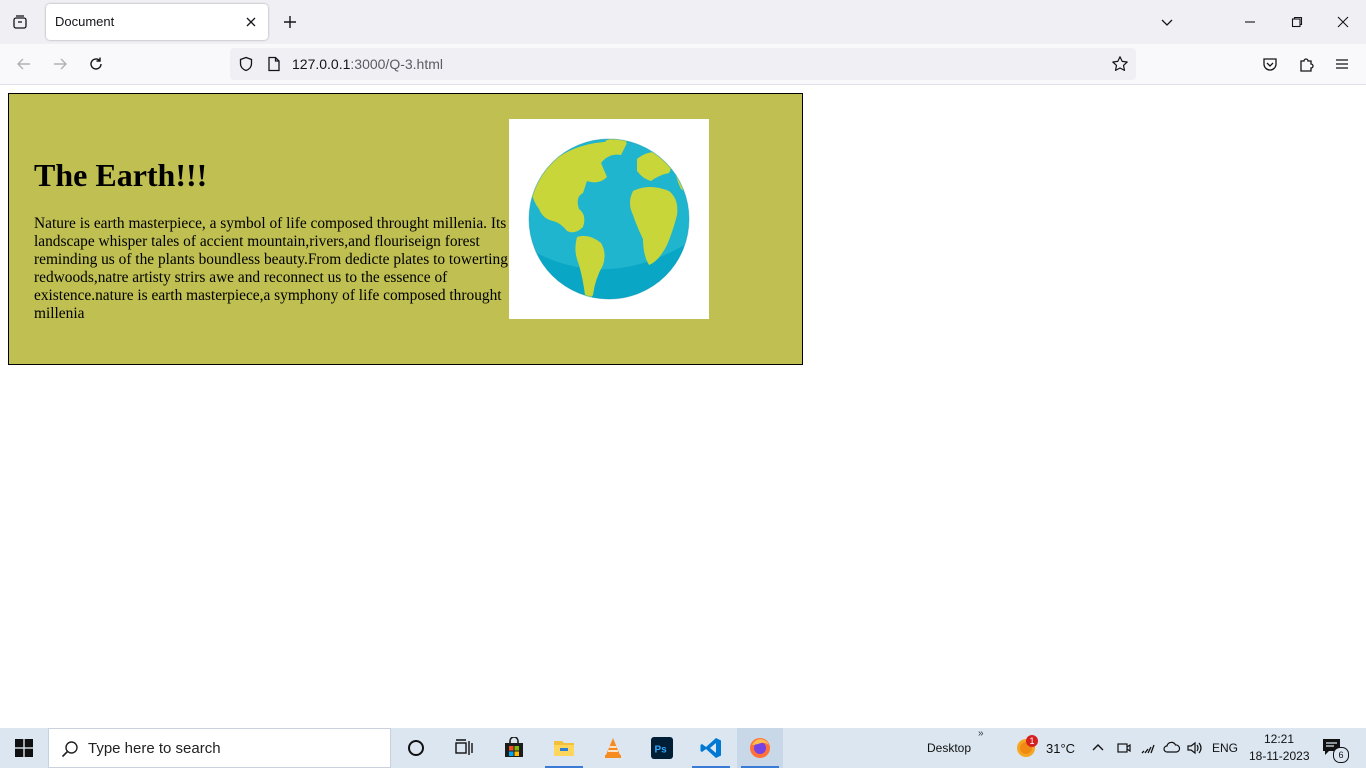 The height and width of the screenshot is (768, 1366). What do you see at coordinates (1306, 64) in the screenshot?
I see `extensions-icon` at bounding box center [1306, 64].